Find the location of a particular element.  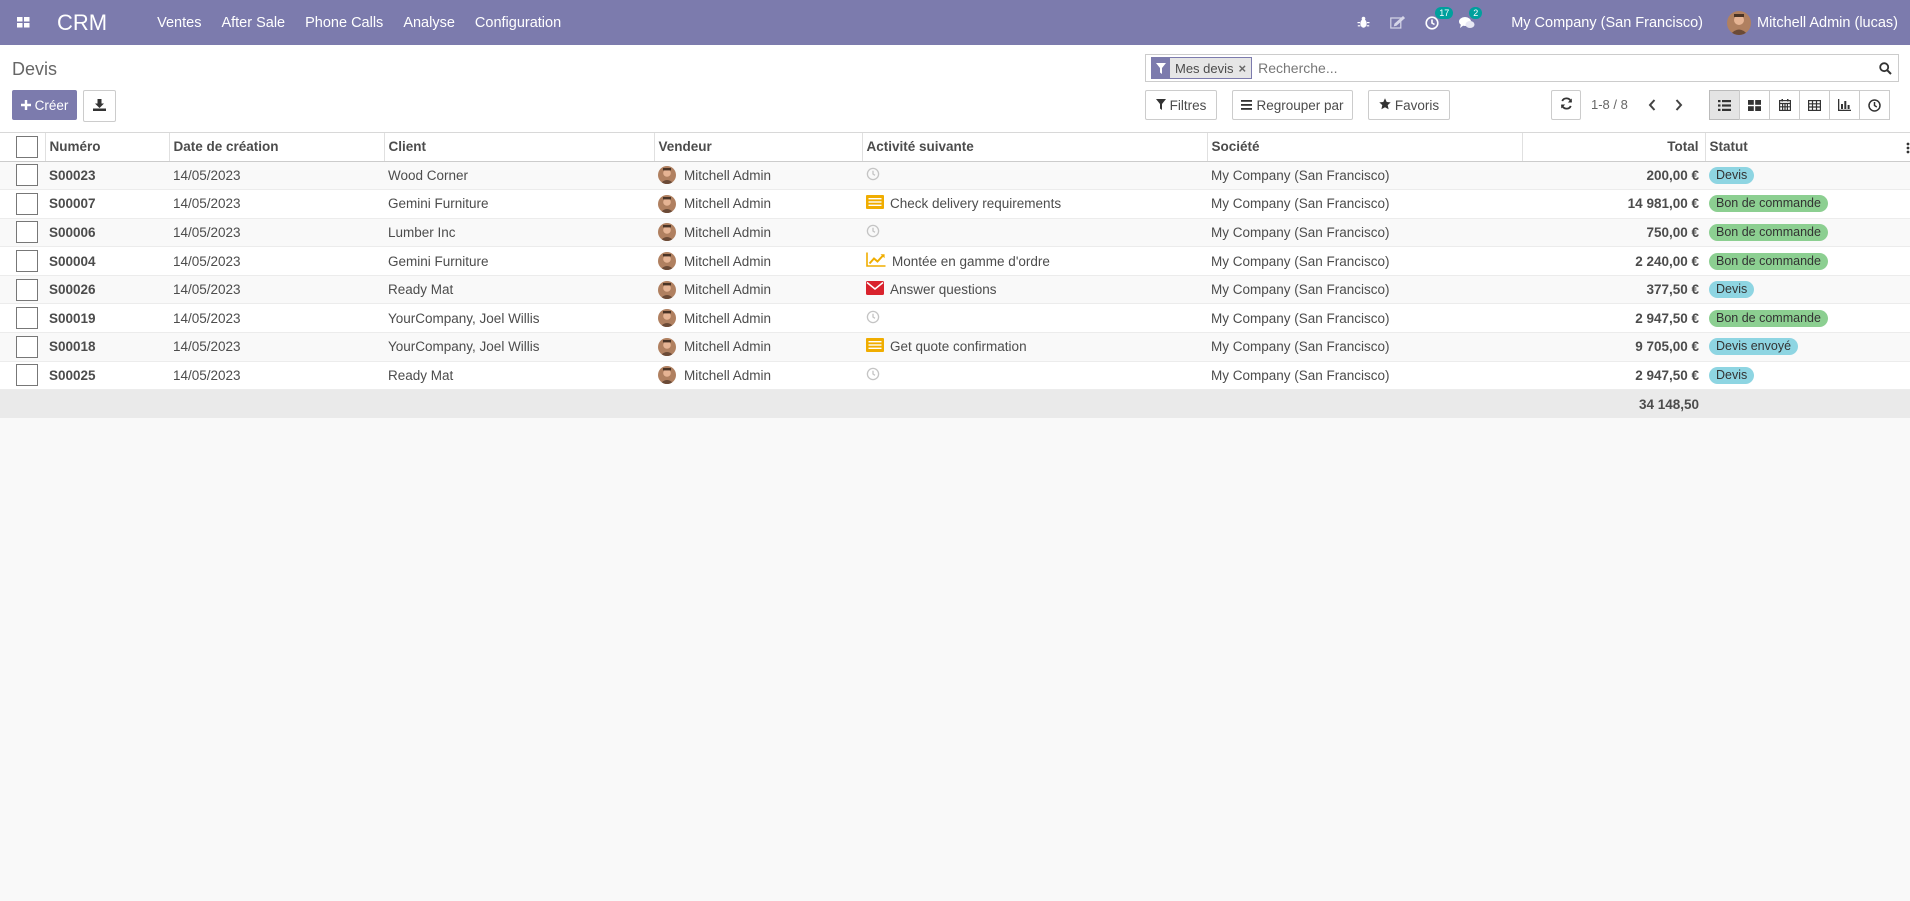

cell-date: 14/05/2023 is located at coordinates (276, 290).